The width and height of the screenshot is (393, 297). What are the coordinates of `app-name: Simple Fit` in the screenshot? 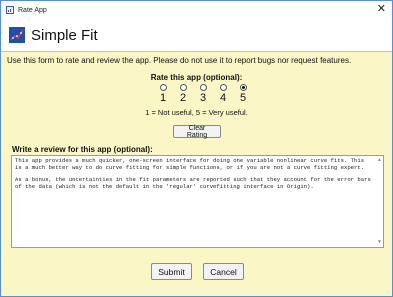 It's located at (64, 35).